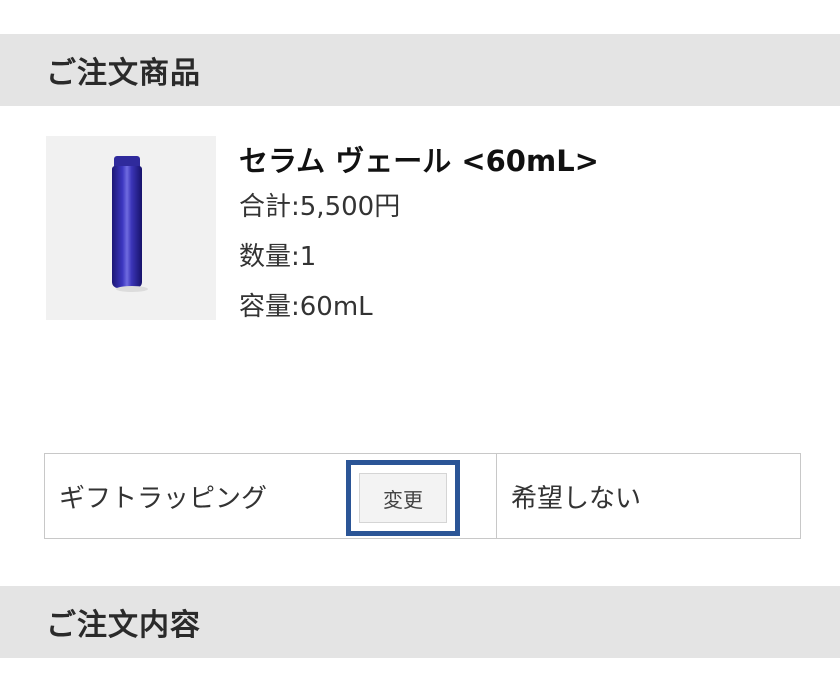  What do you see at coordinates (419, 161) in the screenshot?
I see `product-name: セラム ヴェール <60mL>` at bounding box center [419, 161].